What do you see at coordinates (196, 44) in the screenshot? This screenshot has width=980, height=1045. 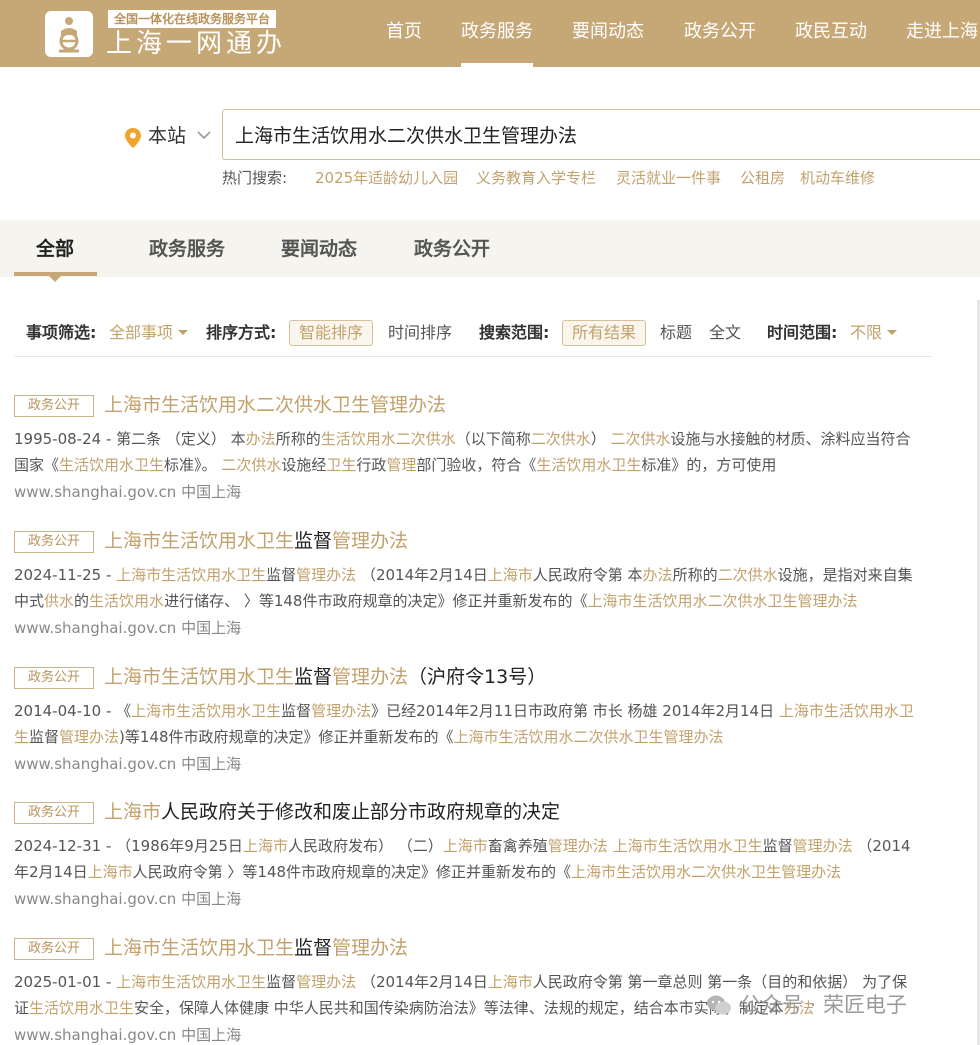 I see `logo-title: 上海一网通办` at bounding box center [196, 44].